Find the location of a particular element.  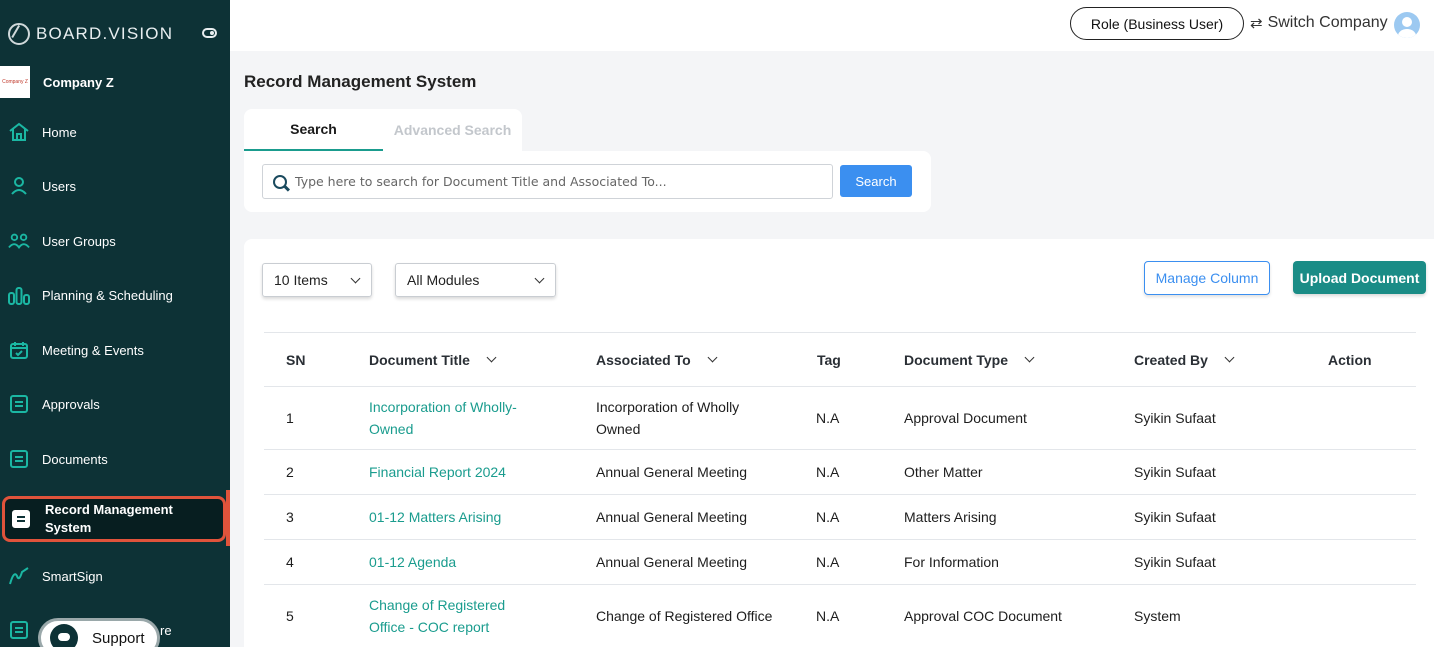

header-action: Action is located at coordinates (1350, 359).